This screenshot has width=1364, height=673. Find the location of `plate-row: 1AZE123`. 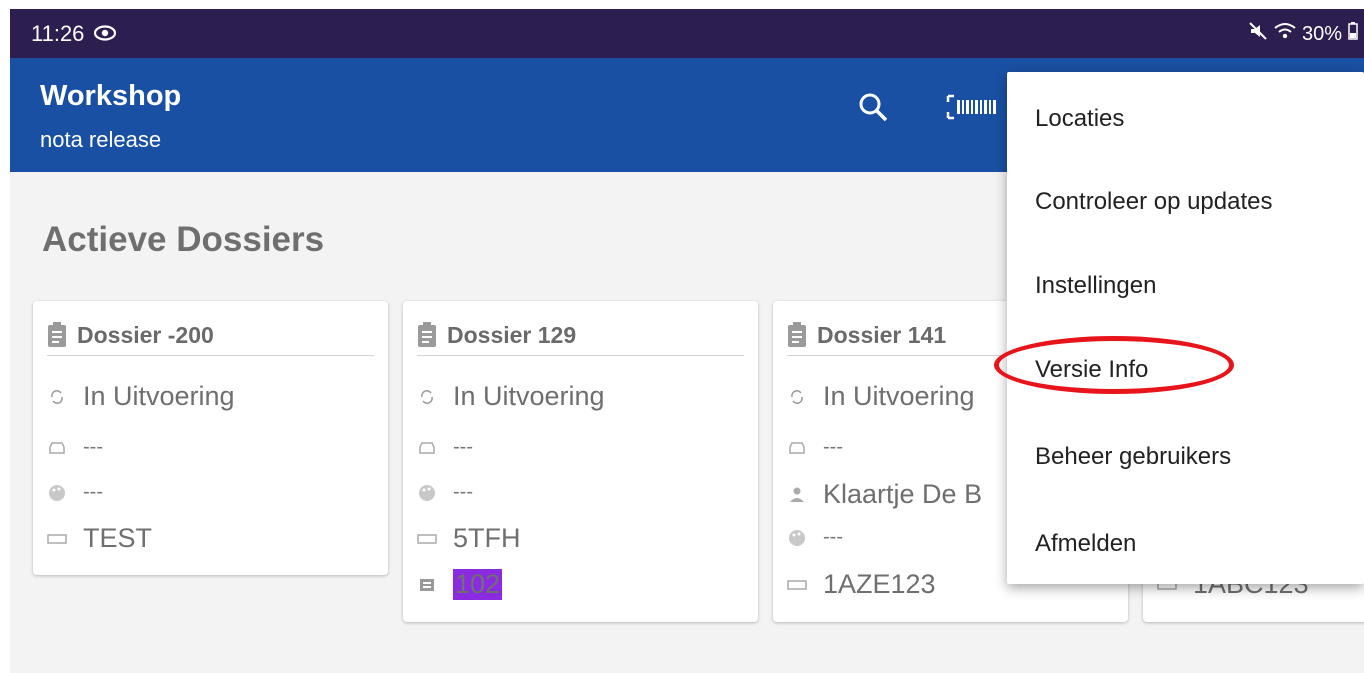

plate-row: 1AZE123 is located at coordinates (861, 584).